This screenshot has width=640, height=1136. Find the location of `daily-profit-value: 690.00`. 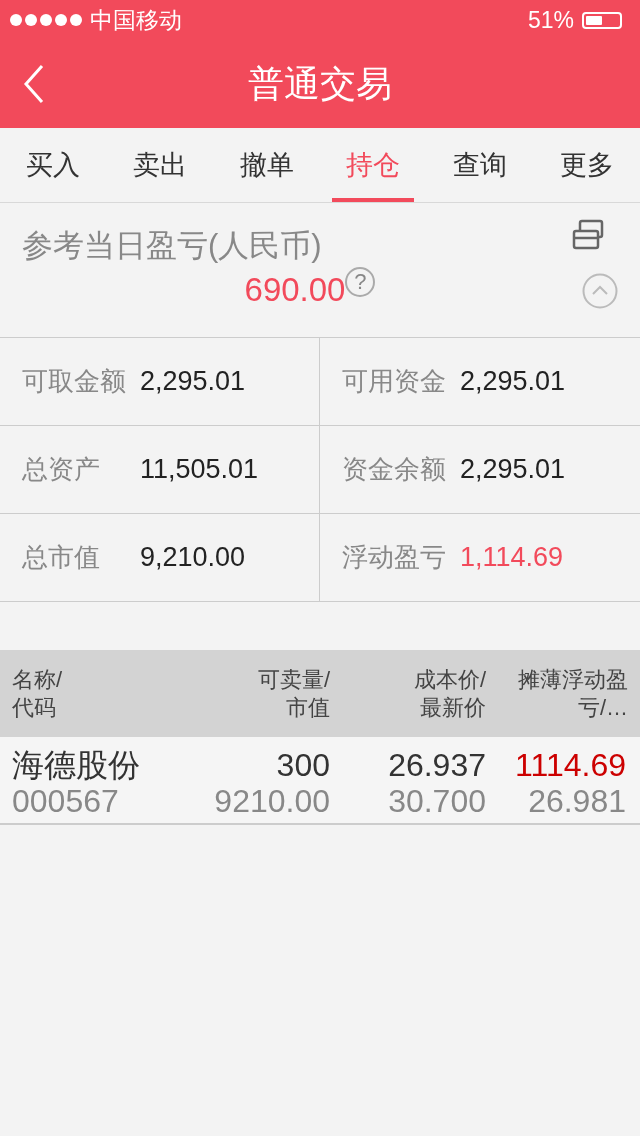

daily-profit-value: 690.00 is located at coordinates (295, 290).